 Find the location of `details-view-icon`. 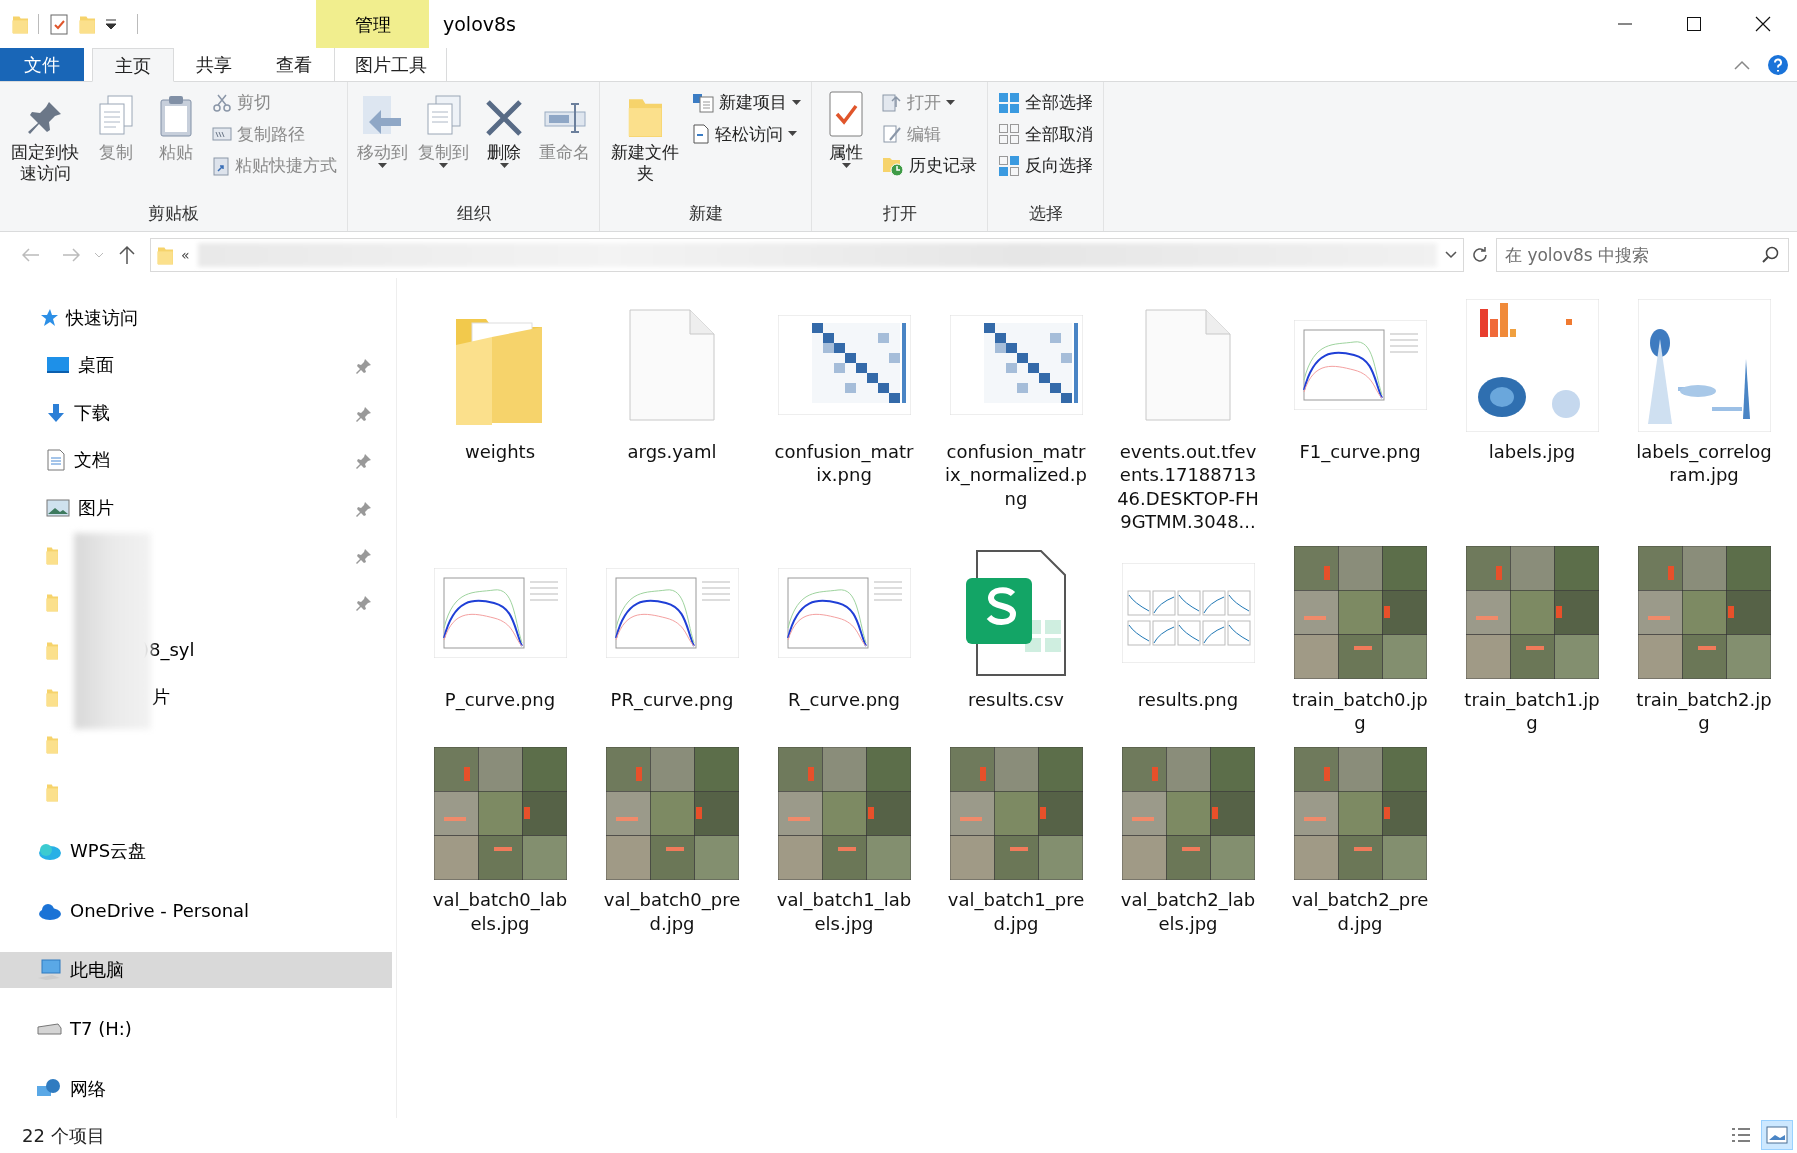

details-view-icon is located at coordinates (1741, 1135).